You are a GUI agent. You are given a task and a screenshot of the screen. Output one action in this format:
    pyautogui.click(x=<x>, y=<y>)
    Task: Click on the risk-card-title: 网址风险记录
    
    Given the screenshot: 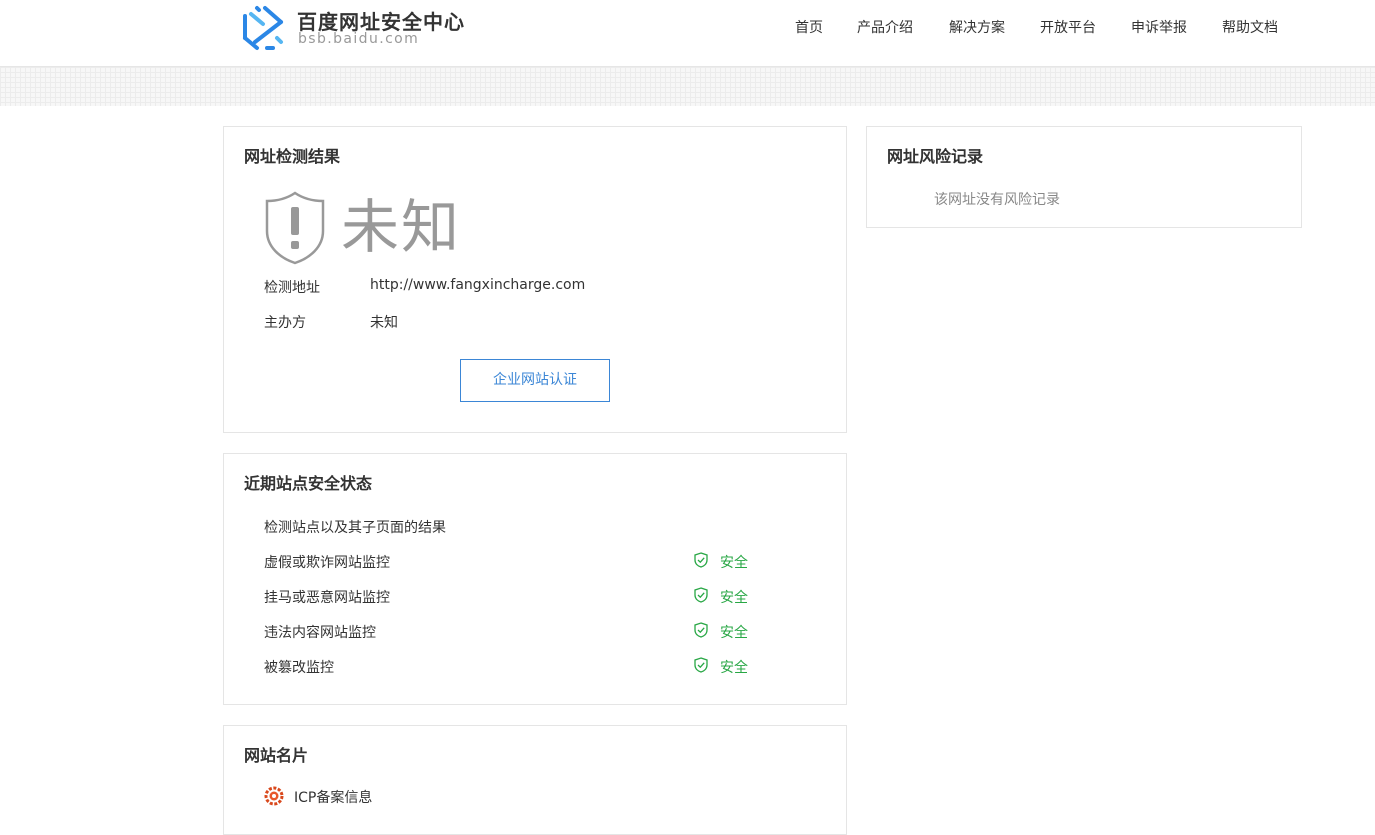 What is the action you would take?
    pyautogui.click(x=935, y=156)
    